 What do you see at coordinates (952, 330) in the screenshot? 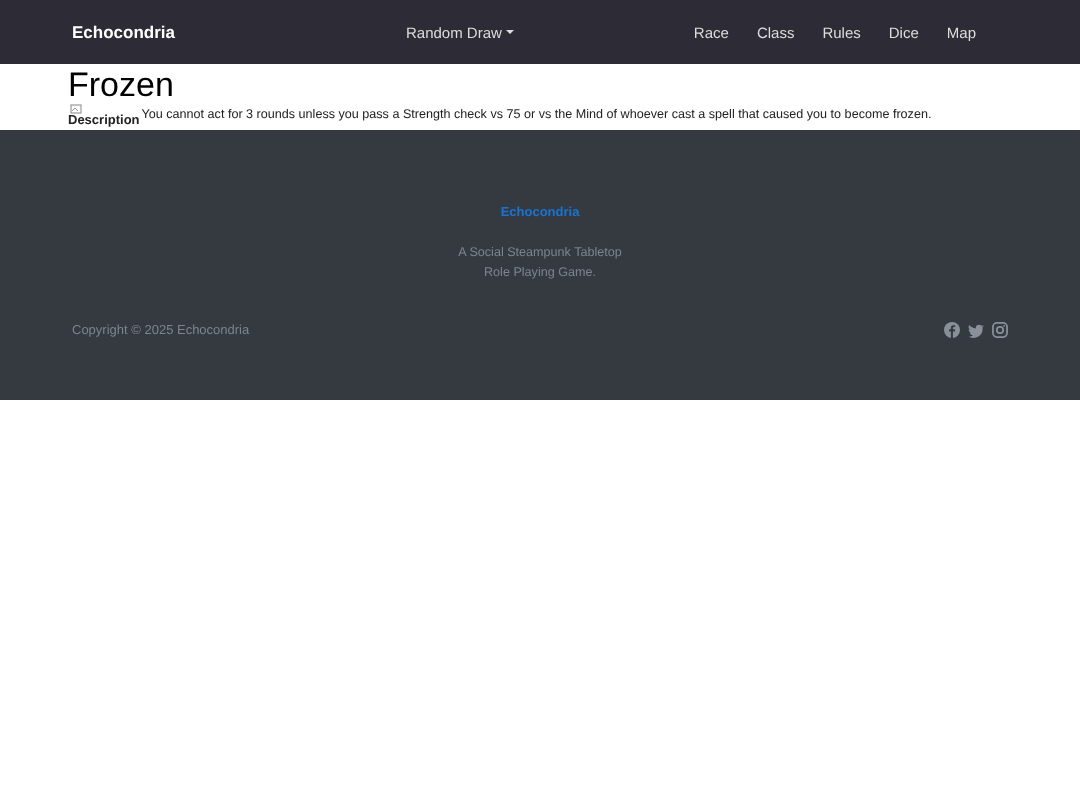
I see `facebook-icon` at bounding box center [952, 330].